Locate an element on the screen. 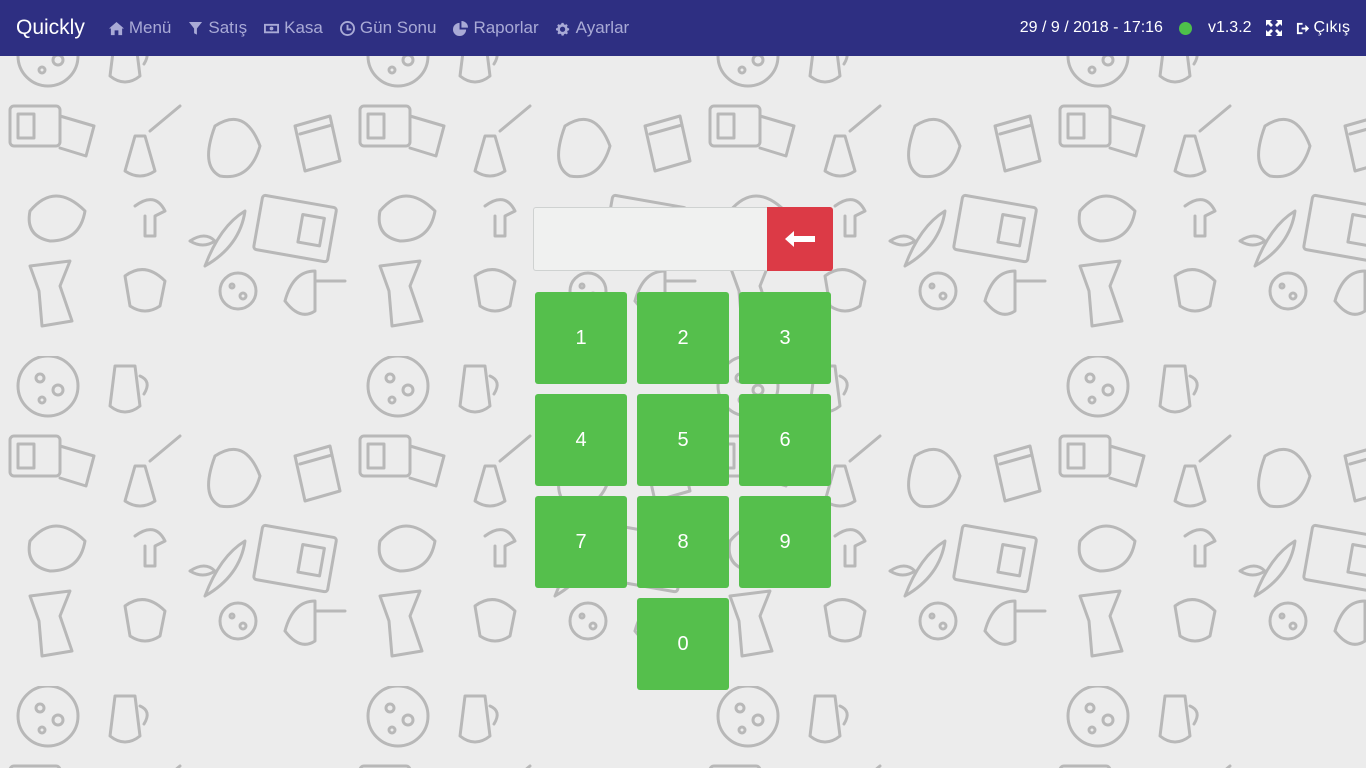 The width and height of the screenshot is (1366, 768). key-9: 9 is located at coordinates (785, 542).